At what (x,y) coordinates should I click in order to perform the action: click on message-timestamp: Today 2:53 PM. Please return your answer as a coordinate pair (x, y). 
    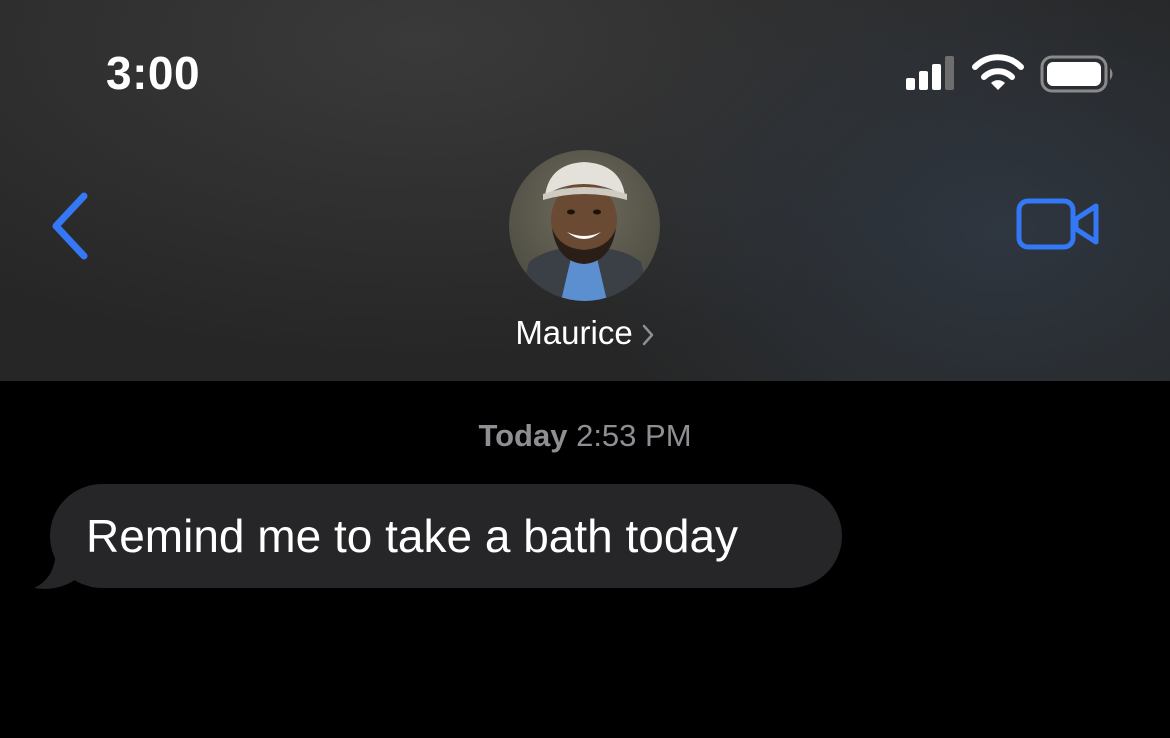
    Looking at the image, I should click on (585, 436).